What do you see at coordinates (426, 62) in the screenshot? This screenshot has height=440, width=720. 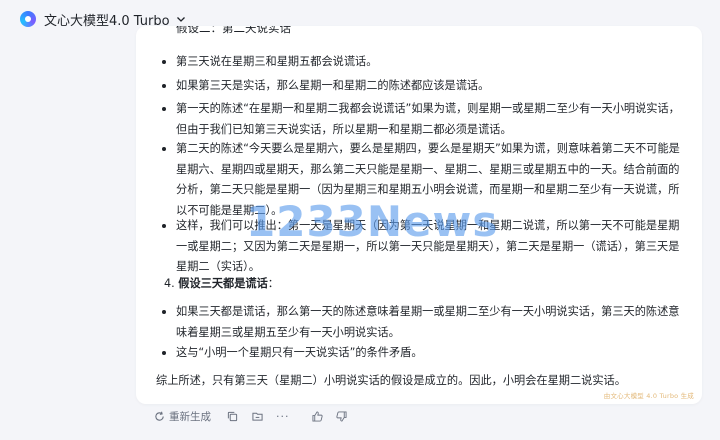 I see `bullet-item: 第三天说在星期三和星期五都会说谎话。` at bounding box center [426, 62].